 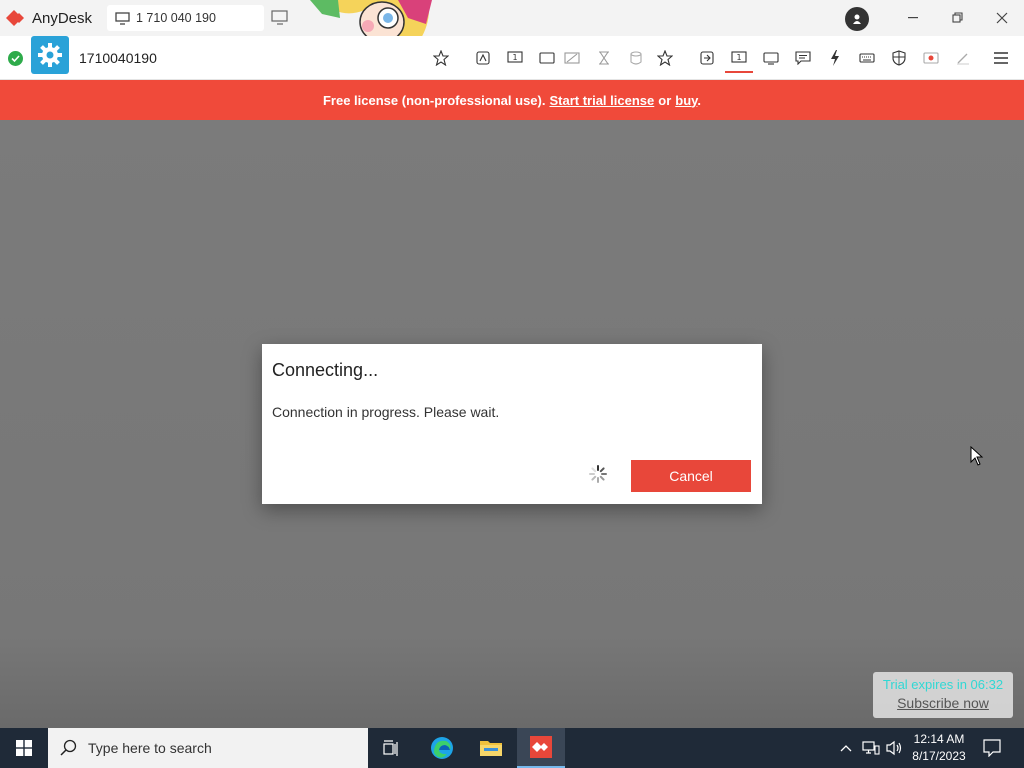 I want to click on monitor-1-icon: 1, so click(x=739, y=58).